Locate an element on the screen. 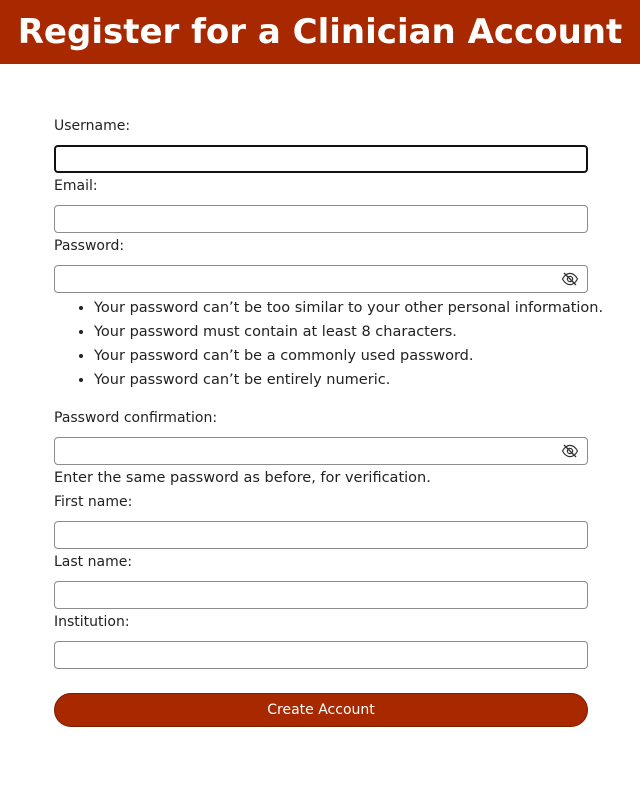 This screenshot has height=791, width=640. password-confirmation-field-wrapper is located at coordinates (321, 451).